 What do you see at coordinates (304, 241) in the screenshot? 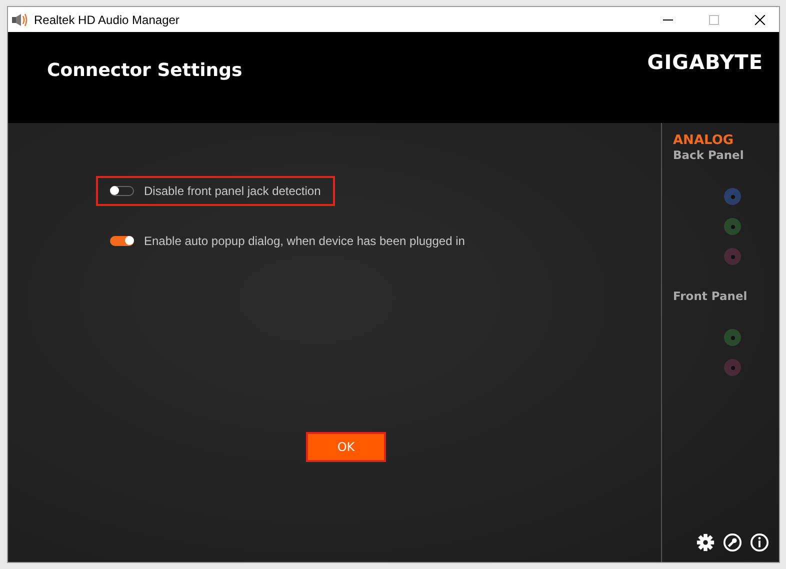
I see `option-label: Enable auto popup dialog, when device has been plugged in` at bounding box center [304, 241].